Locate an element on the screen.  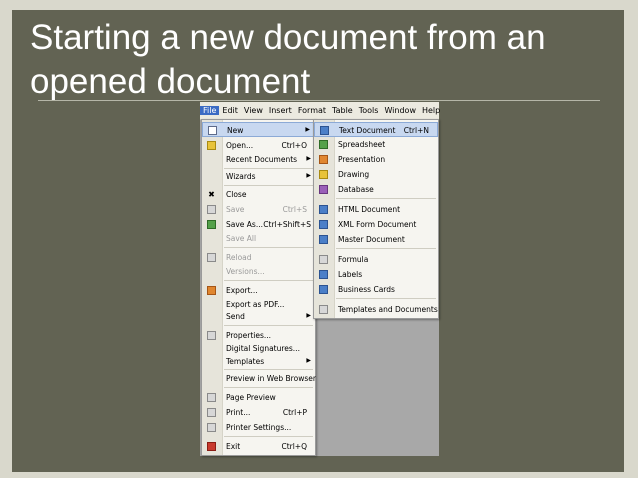
file-send-item: Send ▶ is located at coordinates (258, 316).